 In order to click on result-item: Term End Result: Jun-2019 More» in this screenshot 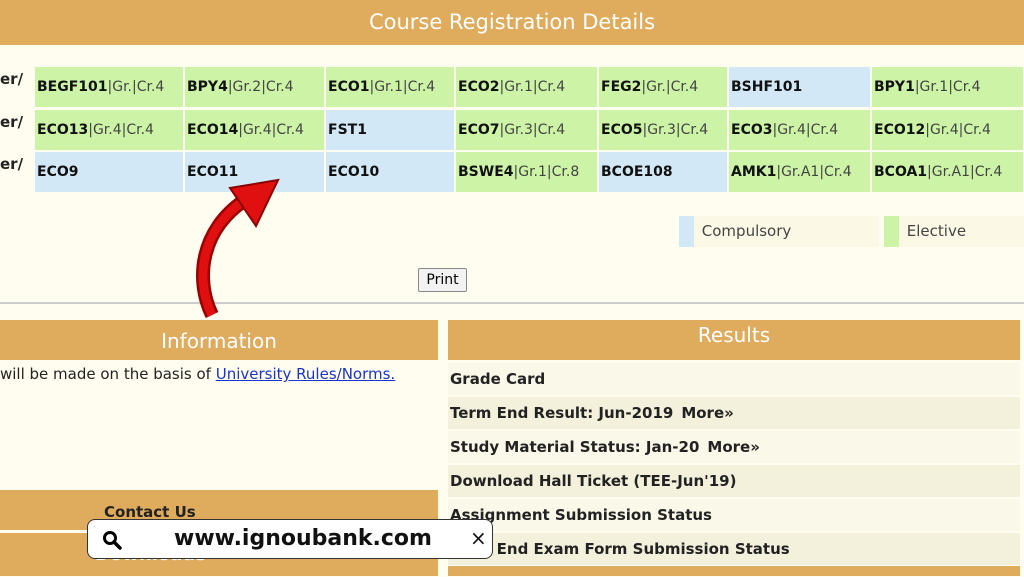, I will do `click(734, 413)`.